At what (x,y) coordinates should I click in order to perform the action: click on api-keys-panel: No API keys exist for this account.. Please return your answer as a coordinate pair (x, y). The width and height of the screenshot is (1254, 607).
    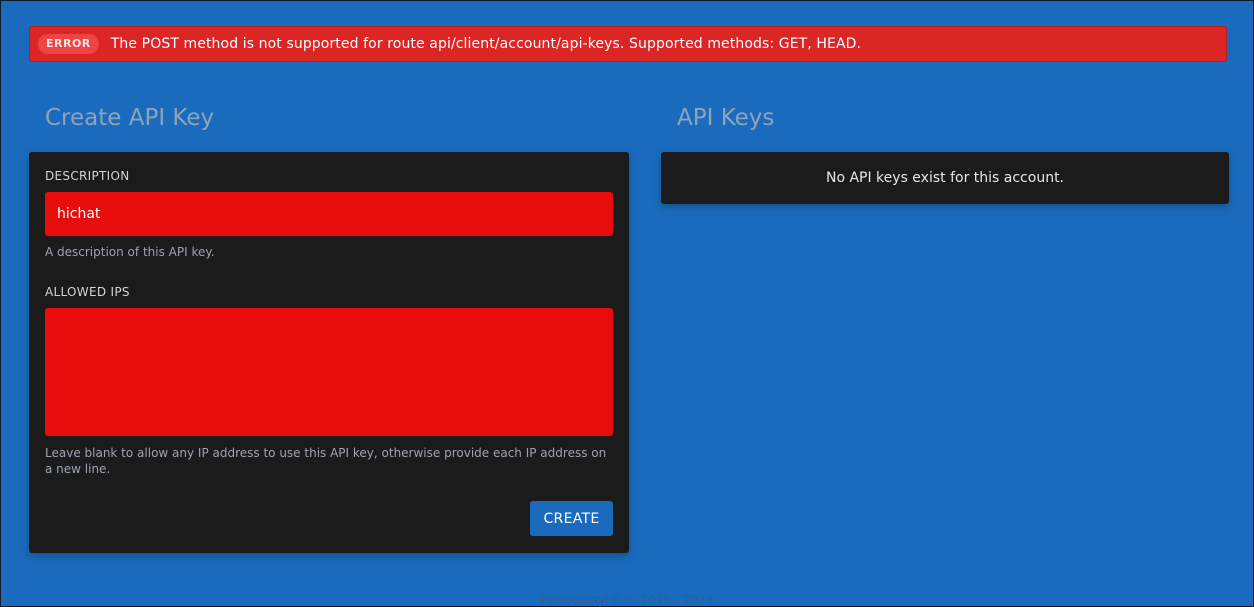
    Looking at the image, I should click on (945, 178).